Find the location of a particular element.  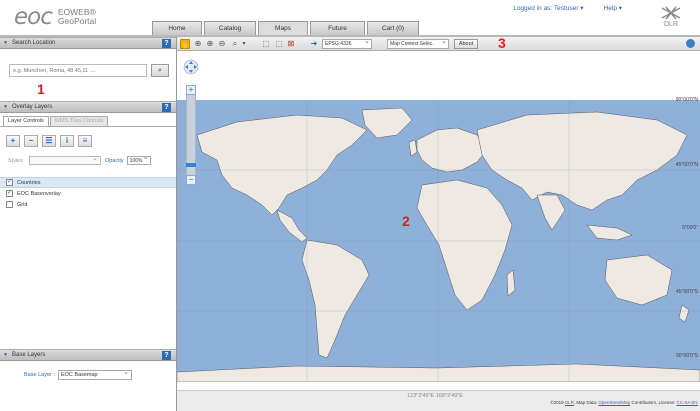

base-layer-label: Base Layer : is located at coordinates (39, 375).